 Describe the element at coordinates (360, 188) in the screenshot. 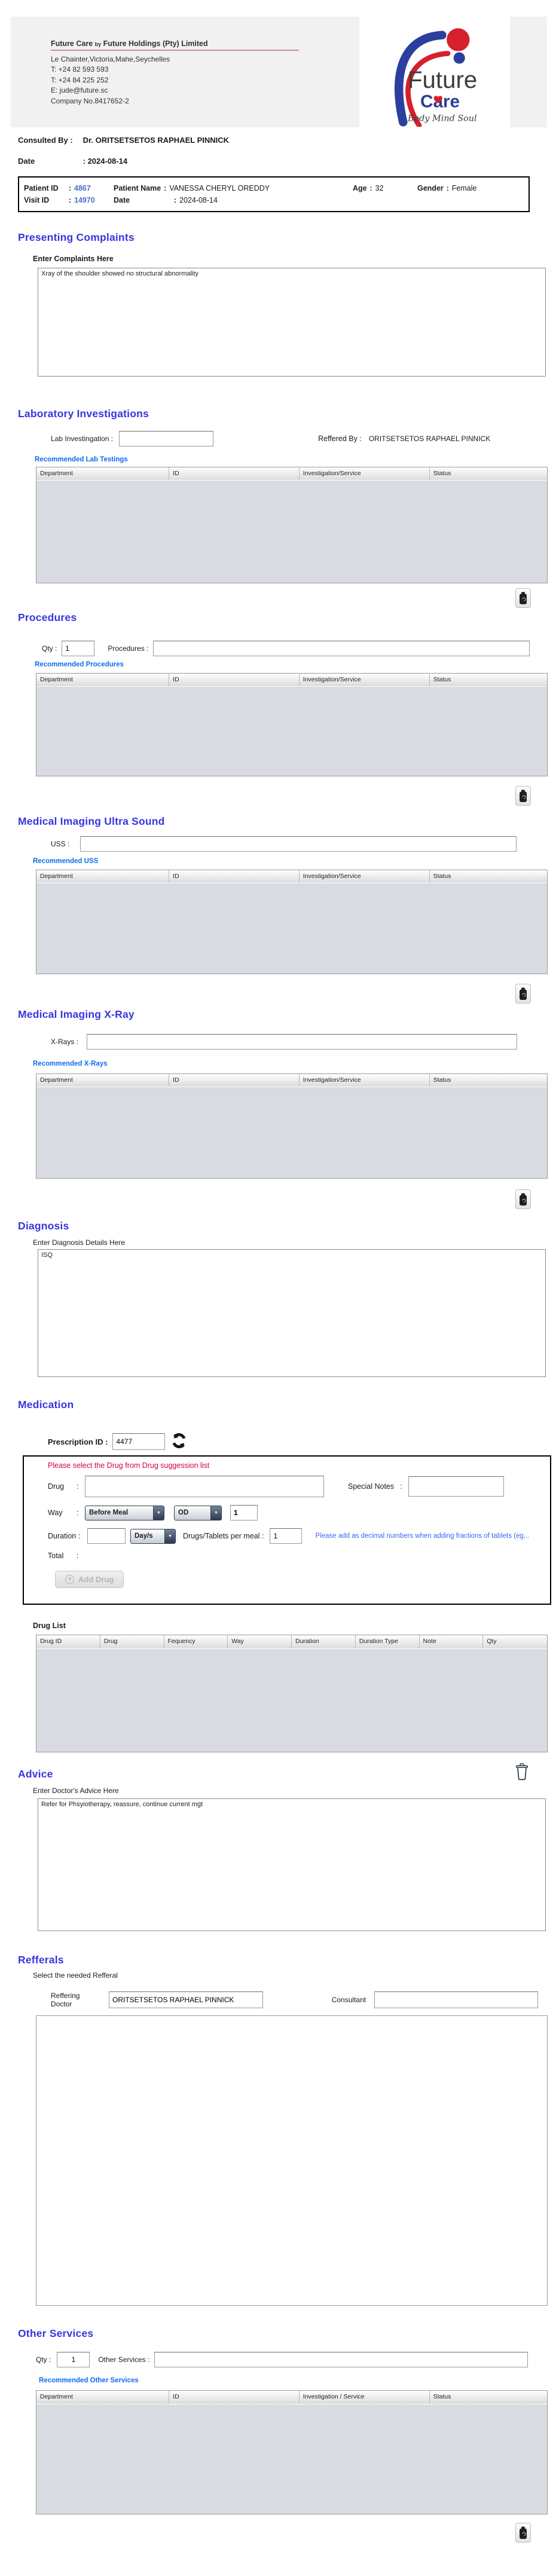

I see `age-label: Age` at that location.